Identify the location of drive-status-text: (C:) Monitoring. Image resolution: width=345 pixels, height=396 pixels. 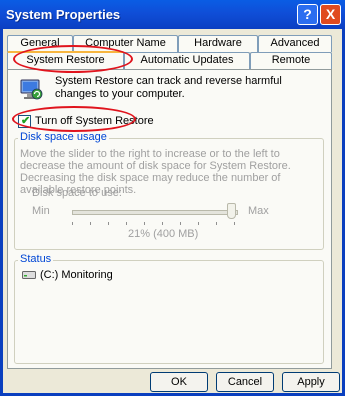
(76, 275).